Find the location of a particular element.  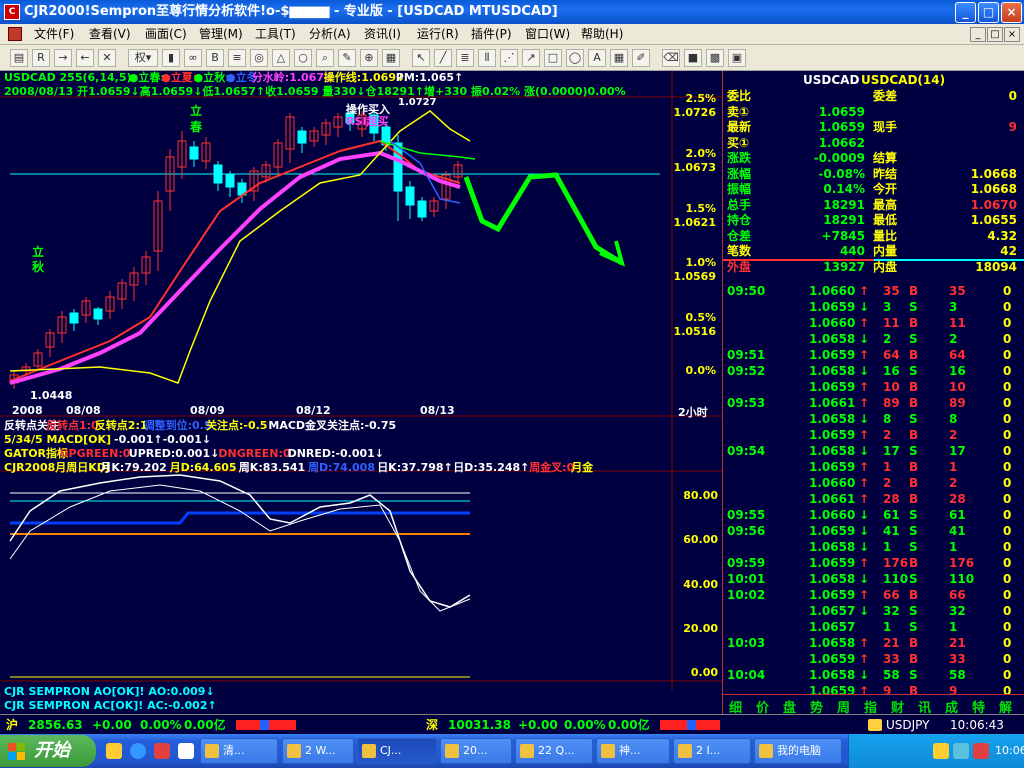

tick-row: 1.0657 1 S 1 0 is located at coordinates (873, 627).